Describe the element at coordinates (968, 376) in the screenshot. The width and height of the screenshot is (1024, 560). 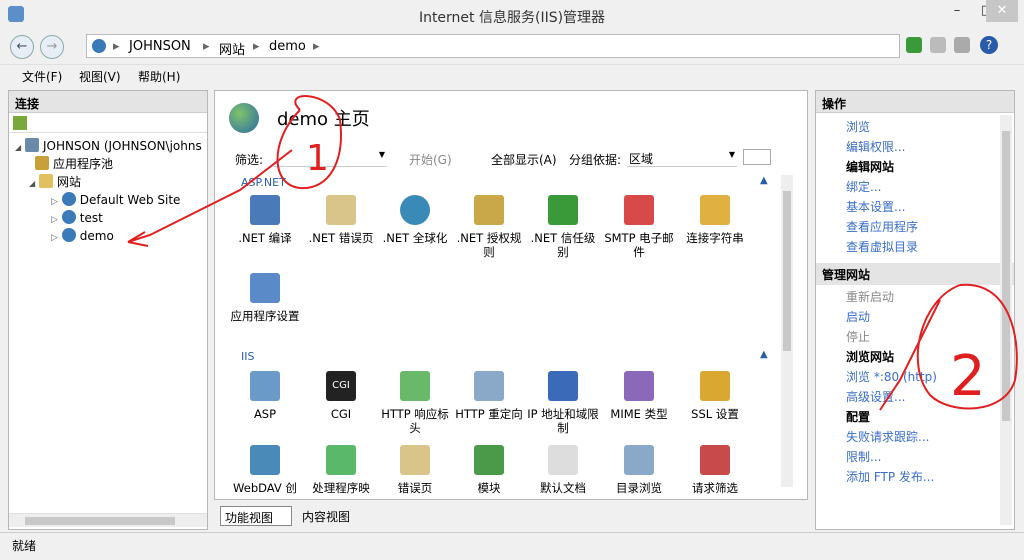
I see `annotation-label-2: 2` at that location.